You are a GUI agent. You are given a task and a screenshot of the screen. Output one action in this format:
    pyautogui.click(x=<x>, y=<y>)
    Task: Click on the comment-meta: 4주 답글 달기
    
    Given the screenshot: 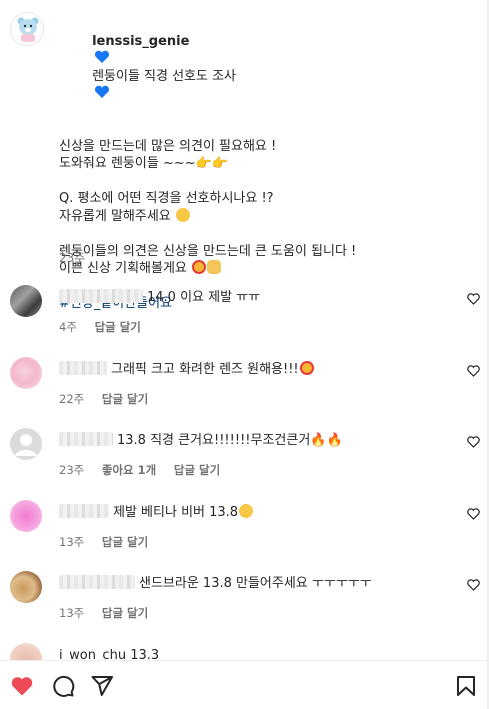 What is the action you would take?
    pyautogui.click(x=107, y=327)
    